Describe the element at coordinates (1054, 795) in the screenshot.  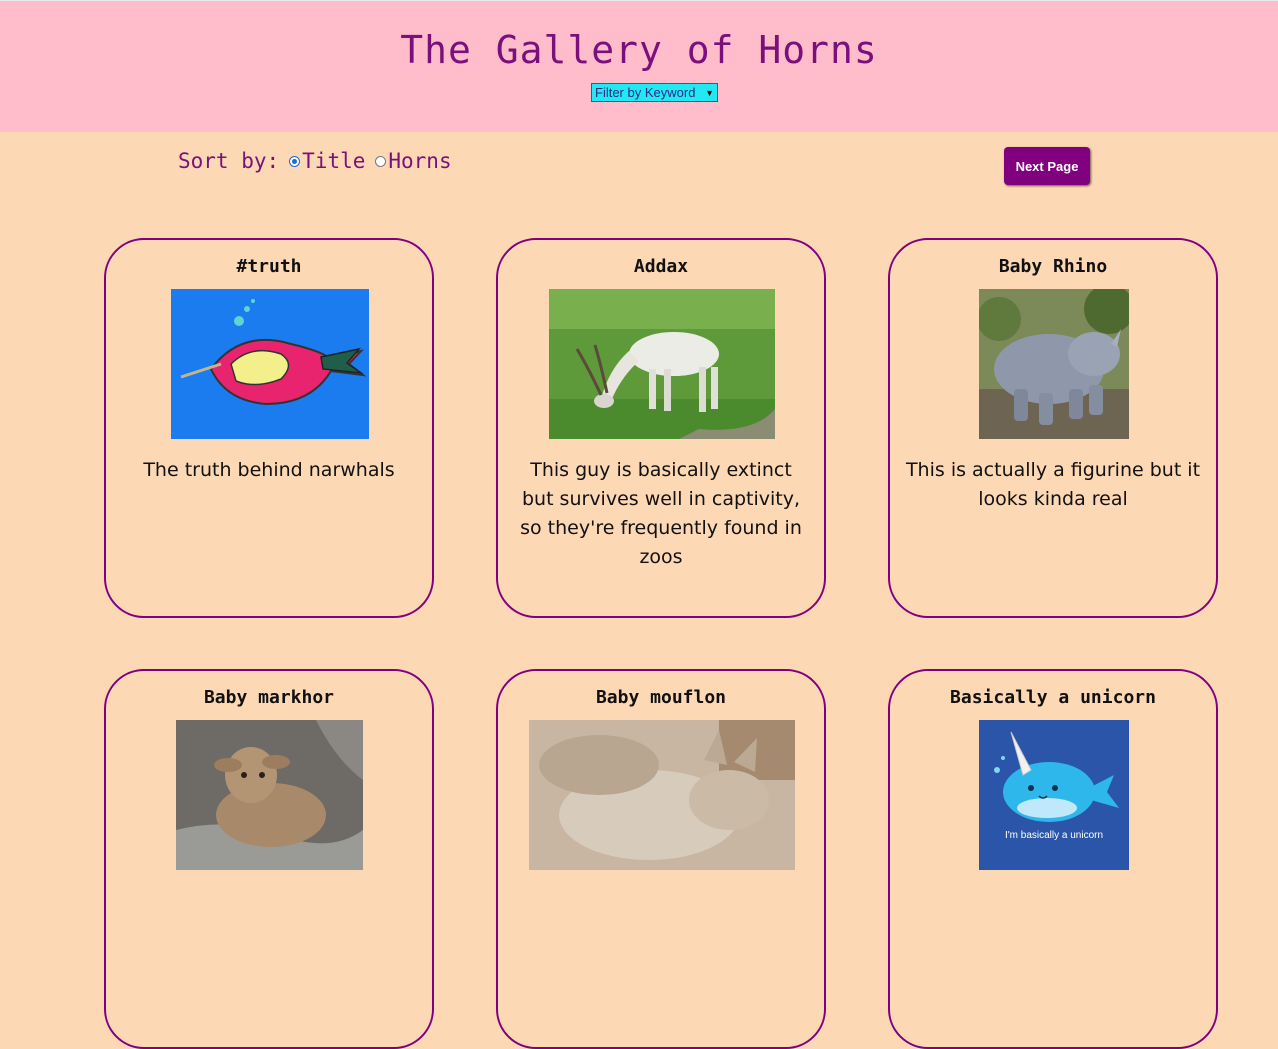
I see `unicorn-narwhal-image: I'm basically a unicorn` at that location.